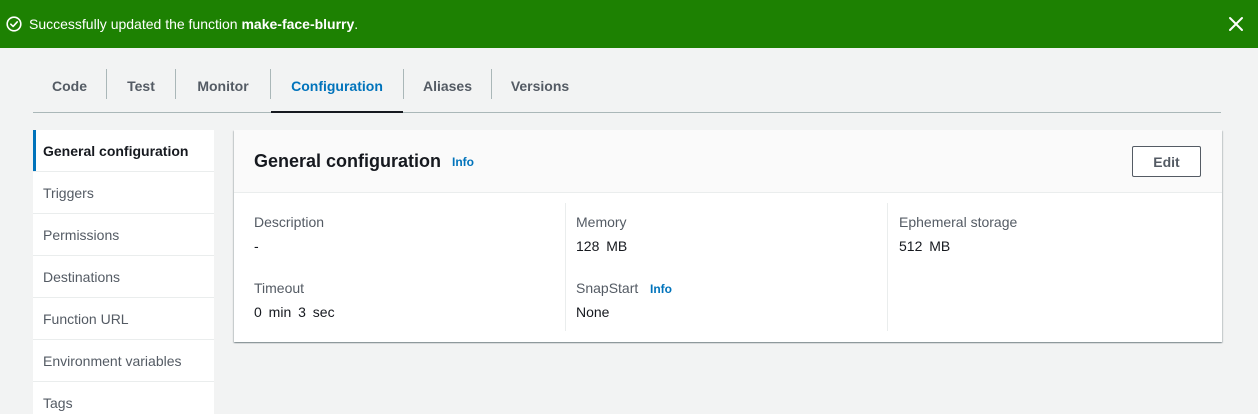  I want to click on tab-aliases: Aliases, so click(447, 86).